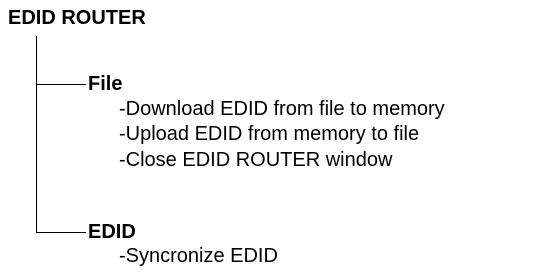  I want to click on branch-connector-edid, so click(61, 232).